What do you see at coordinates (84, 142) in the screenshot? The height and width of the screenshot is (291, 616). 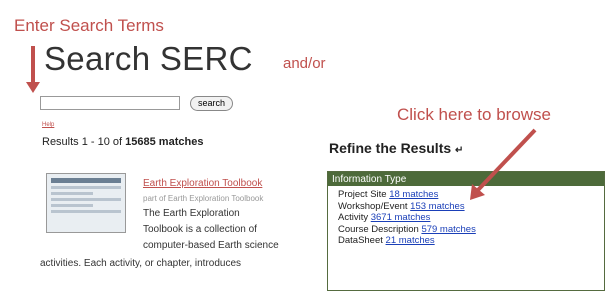 I see `results-count-prefix: Results 1 - 10 of` at bounding box center [84, 142].